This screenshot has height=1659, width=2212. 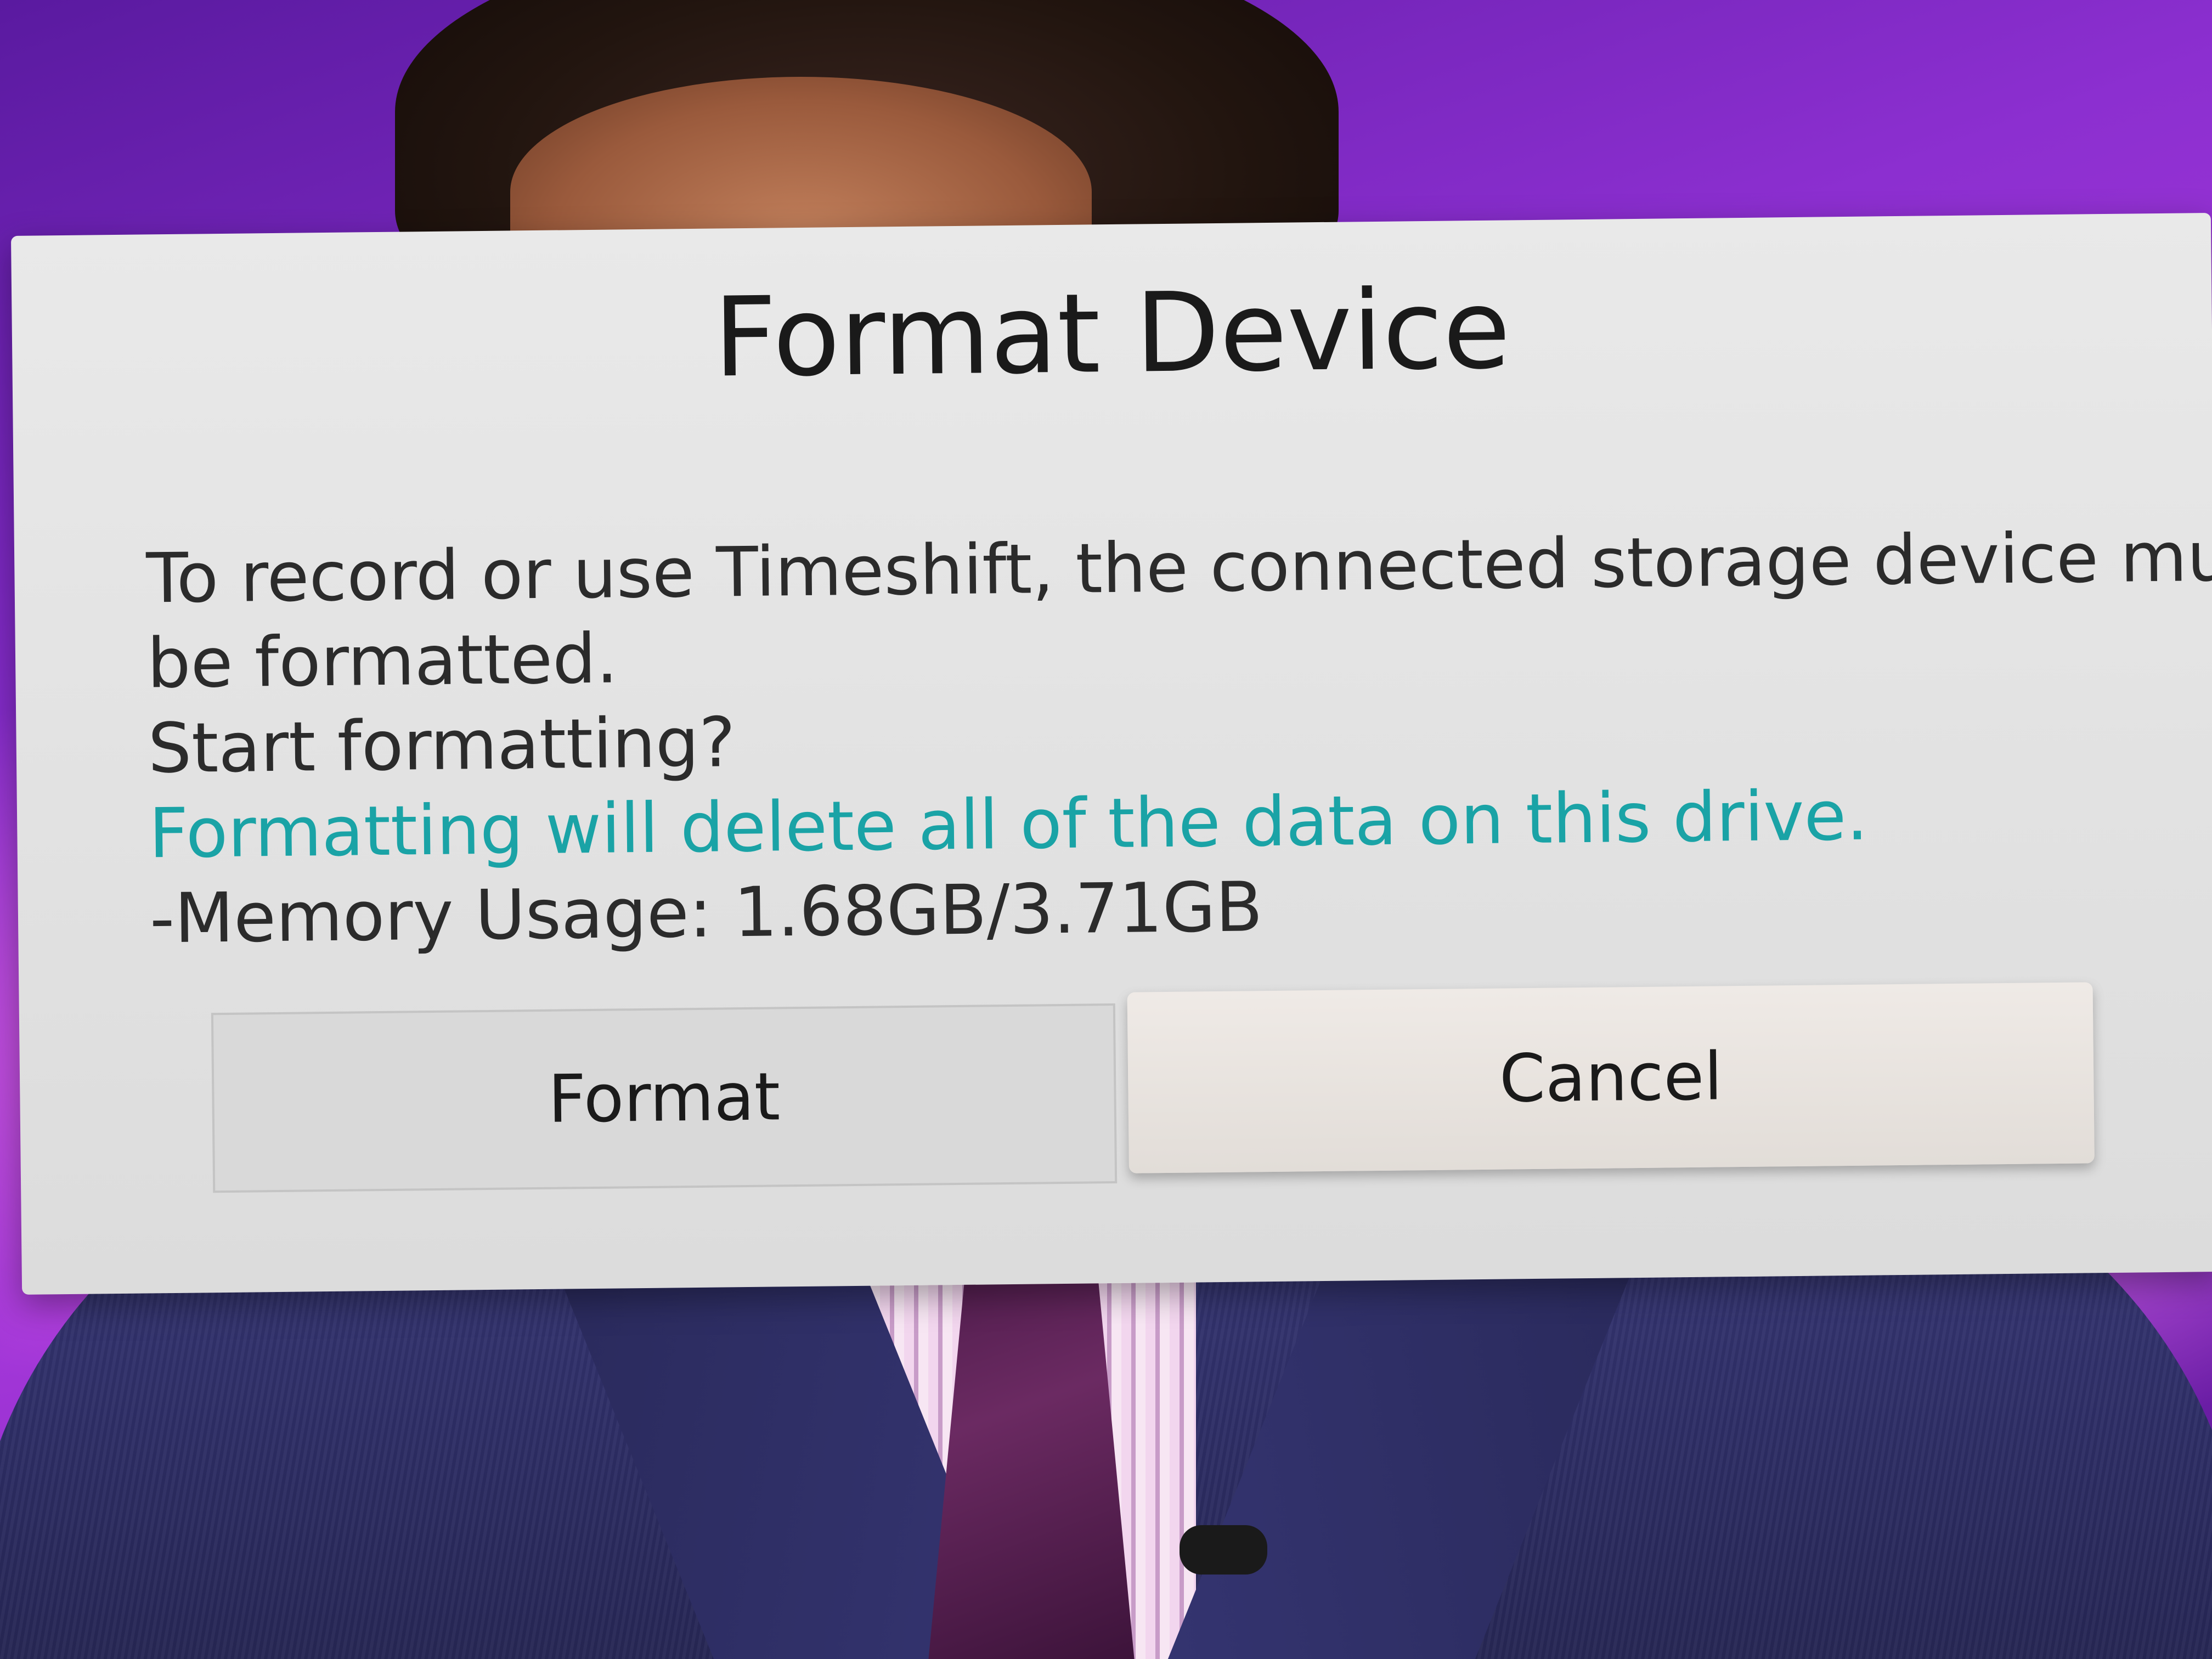 I want to click on dialog-buttons: Format Cancel, so click(x=1147, y=1090).